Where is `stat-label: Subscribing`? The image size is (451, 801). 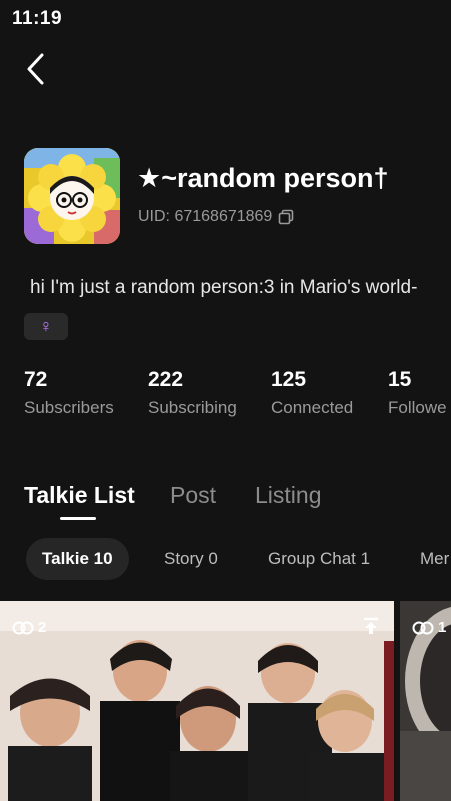 stat-label: Subscribing is located at coordinates (192, 407).